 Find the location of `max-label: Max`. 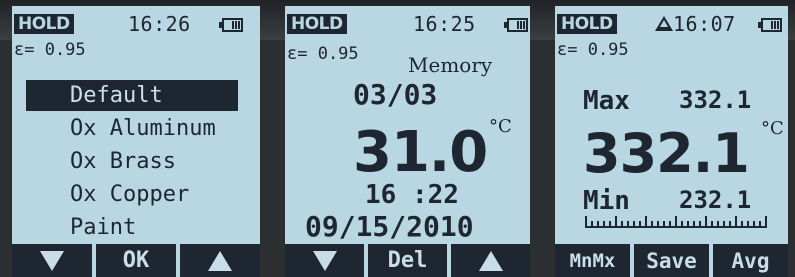

max-label: Max is located at coordinates (606, 101).